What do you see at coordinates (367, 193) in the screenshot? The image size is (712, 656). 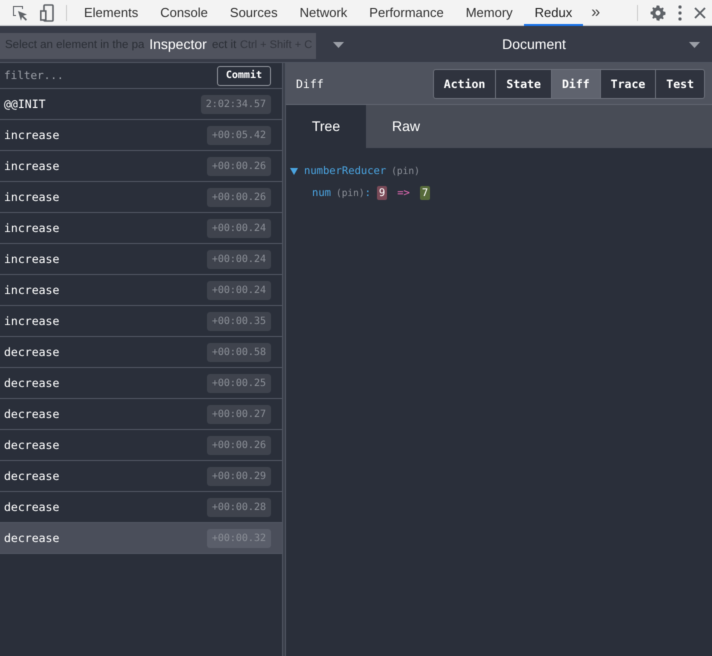 I see `colon-text: :` at bounding box center [367, 193].